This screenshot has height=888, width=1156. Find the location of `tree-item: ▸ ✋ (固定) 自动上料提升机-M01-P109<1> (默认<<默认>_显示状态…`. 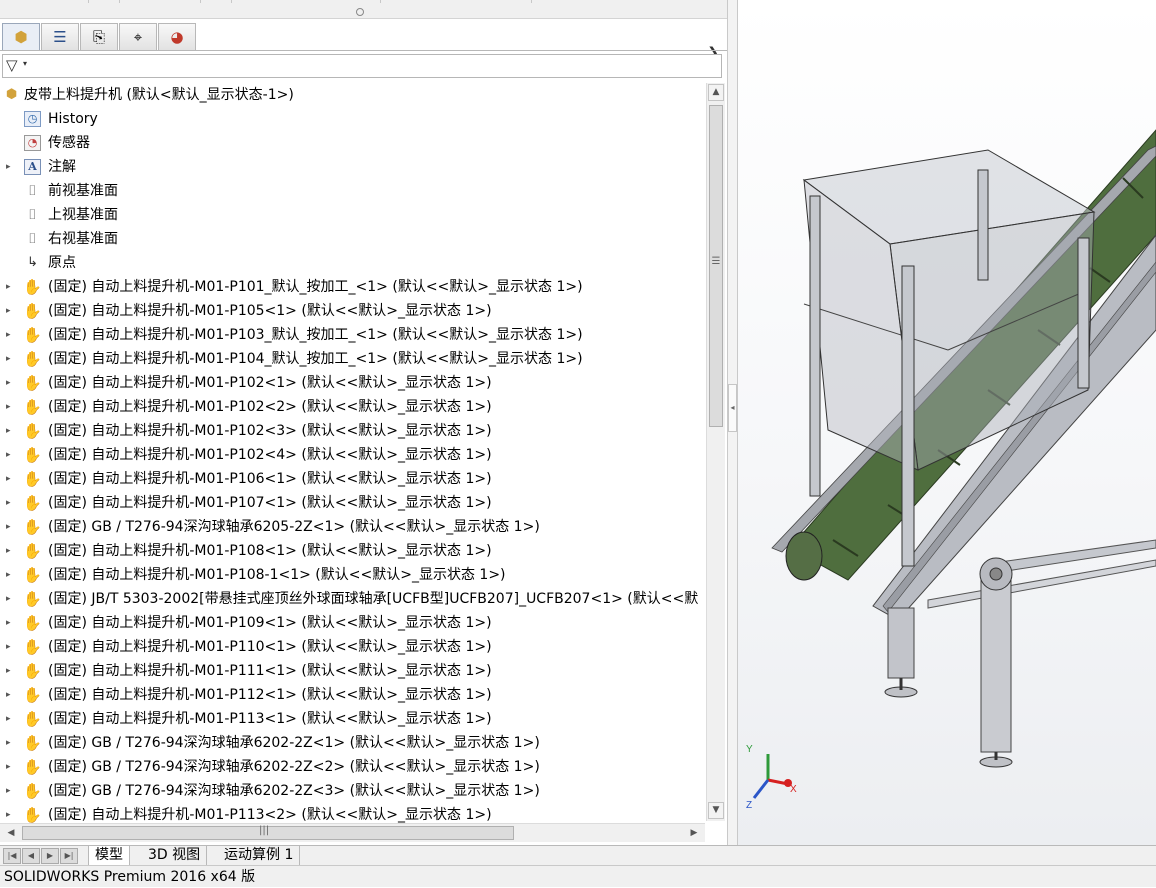

tree-item: ▸ ✋ (固定) 自动上料提升机-M01-P109<1> (默认<<默认>_显示状态… is located at coordinates (352, 623).